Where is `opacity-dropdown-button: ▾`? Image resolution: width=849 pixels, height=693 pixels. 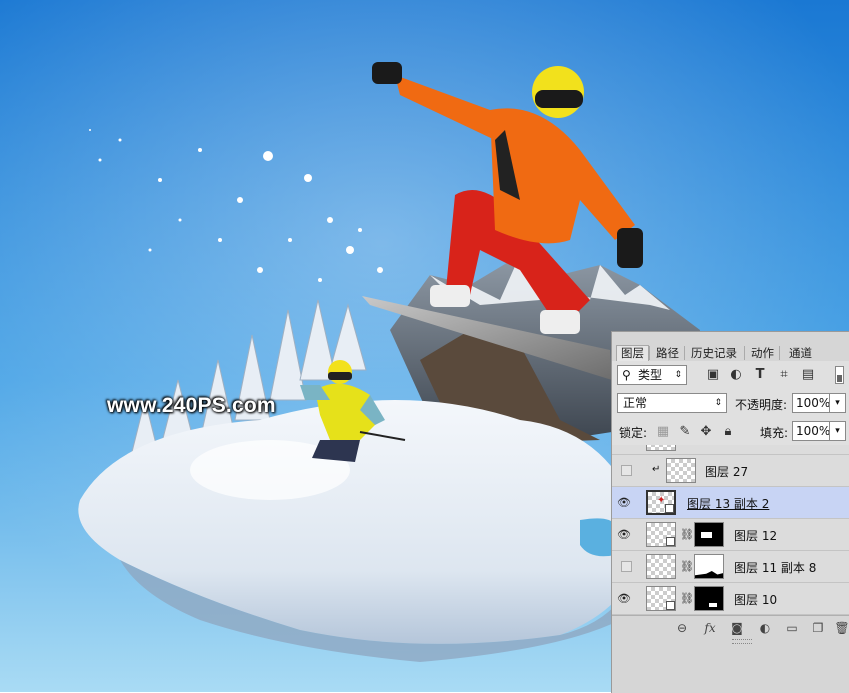
opacity-dropdown-button: ▾ is located at coordinates (837, 403).